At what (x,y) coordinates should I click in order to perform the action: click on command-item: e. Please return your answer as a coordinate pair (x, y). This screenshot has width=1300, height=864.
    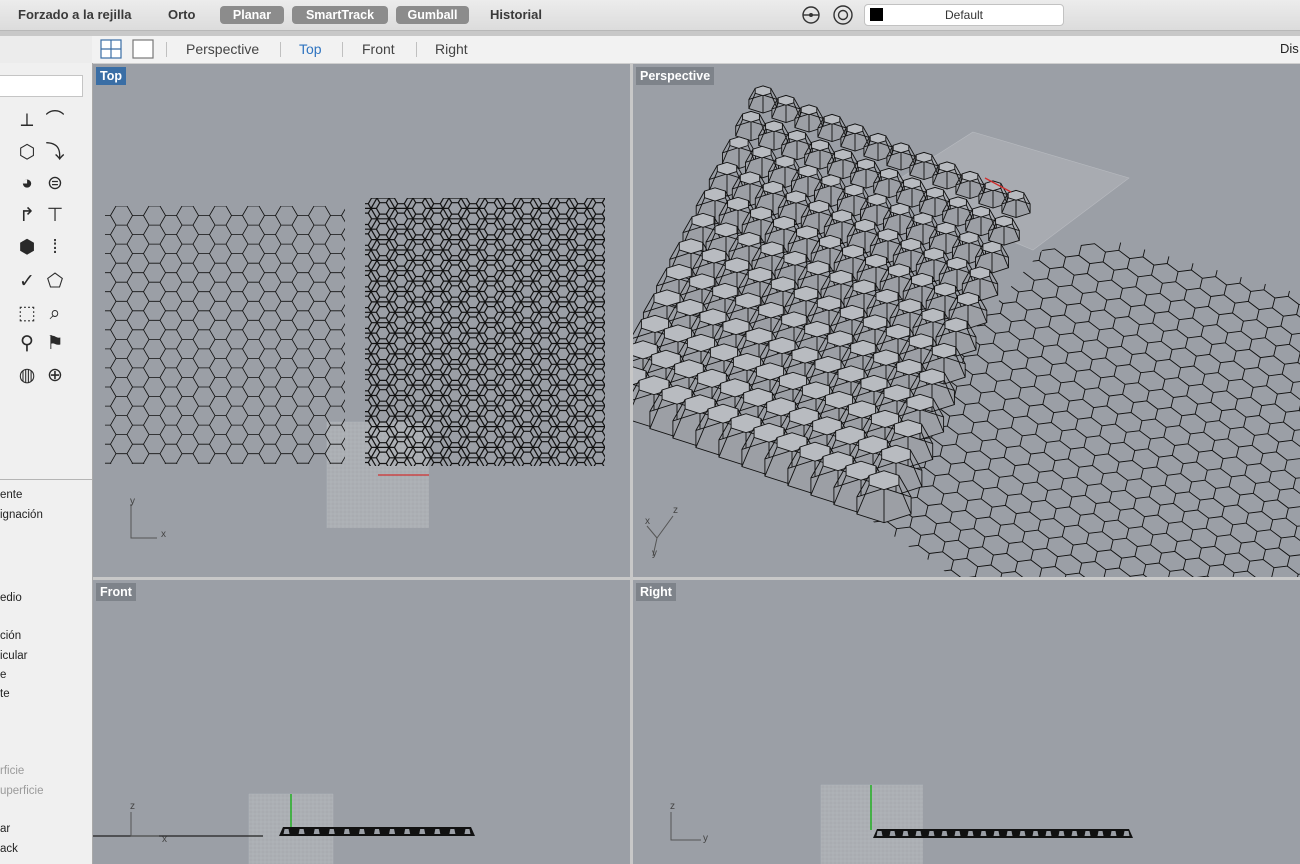
    Looking at the image, I should click on (3, 675).